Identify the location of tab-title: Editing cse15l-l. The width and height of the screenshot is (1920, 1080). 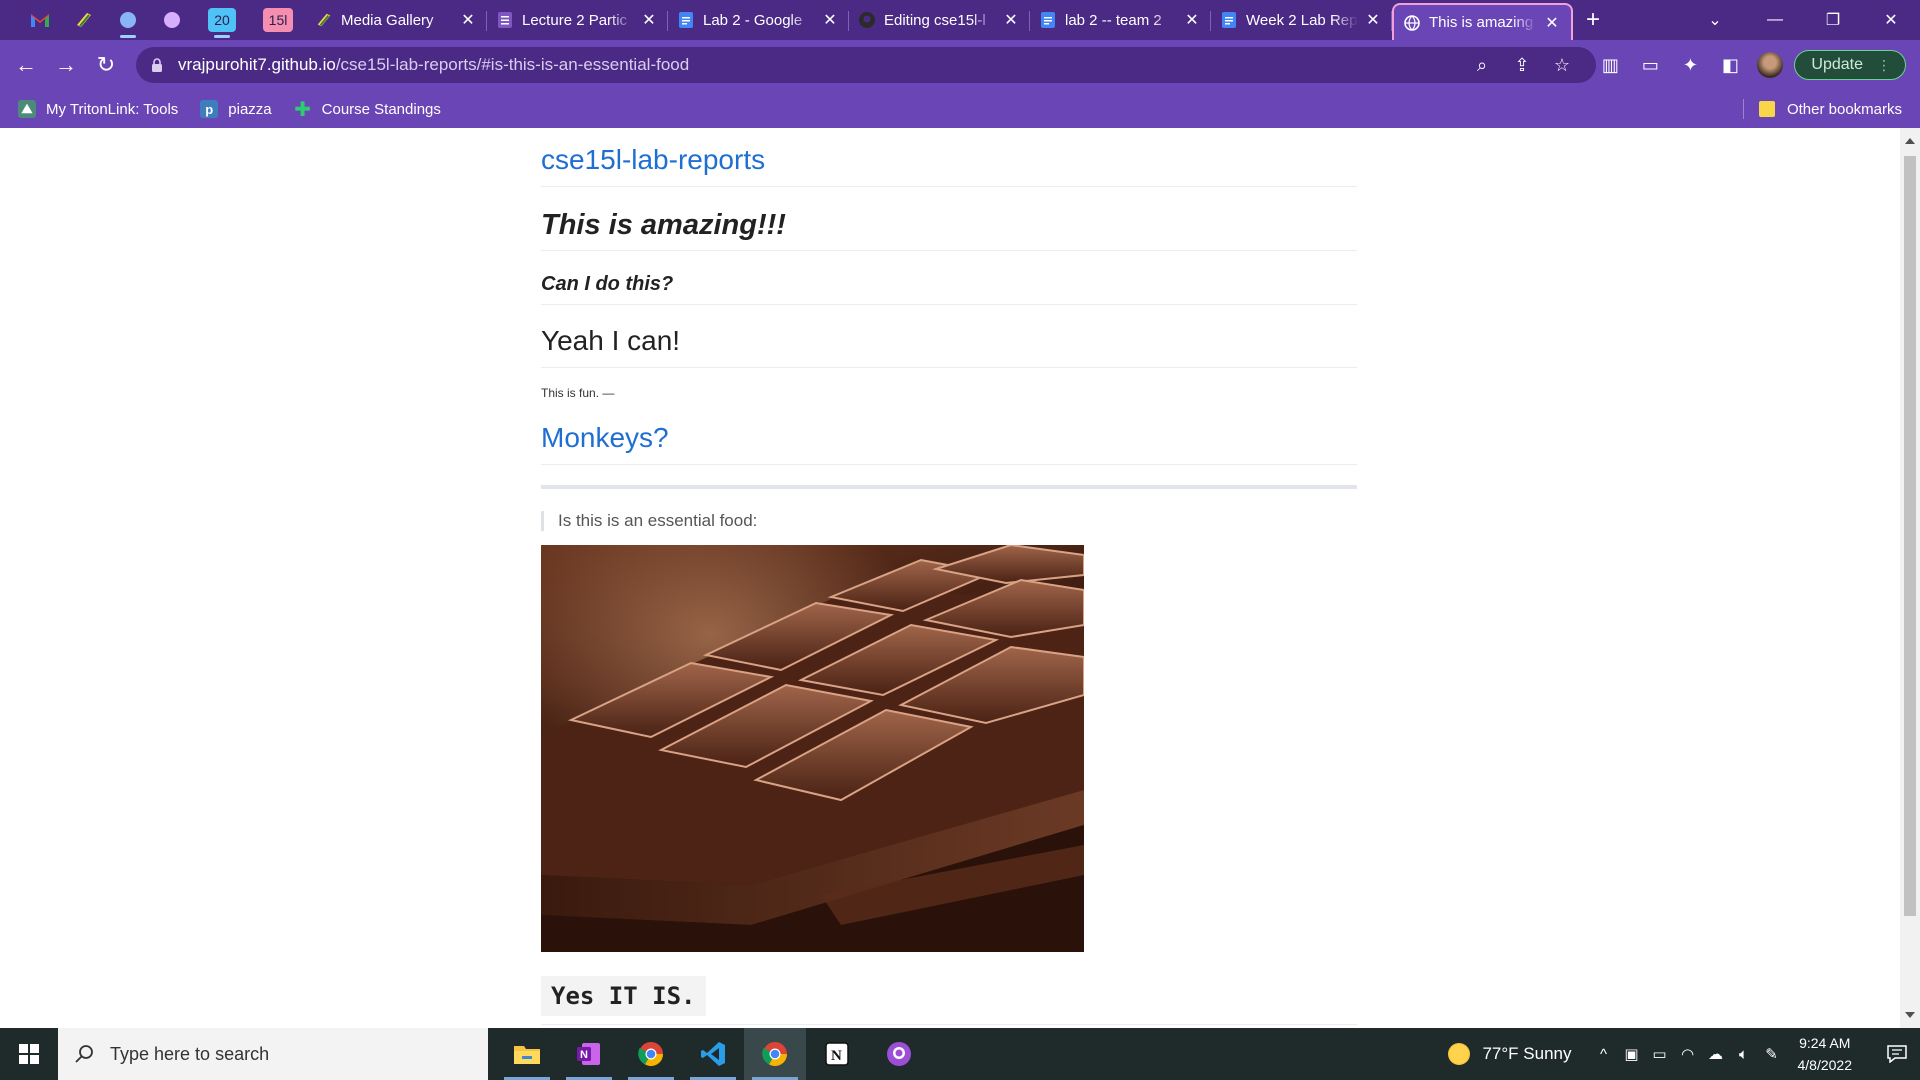
(935, 20).